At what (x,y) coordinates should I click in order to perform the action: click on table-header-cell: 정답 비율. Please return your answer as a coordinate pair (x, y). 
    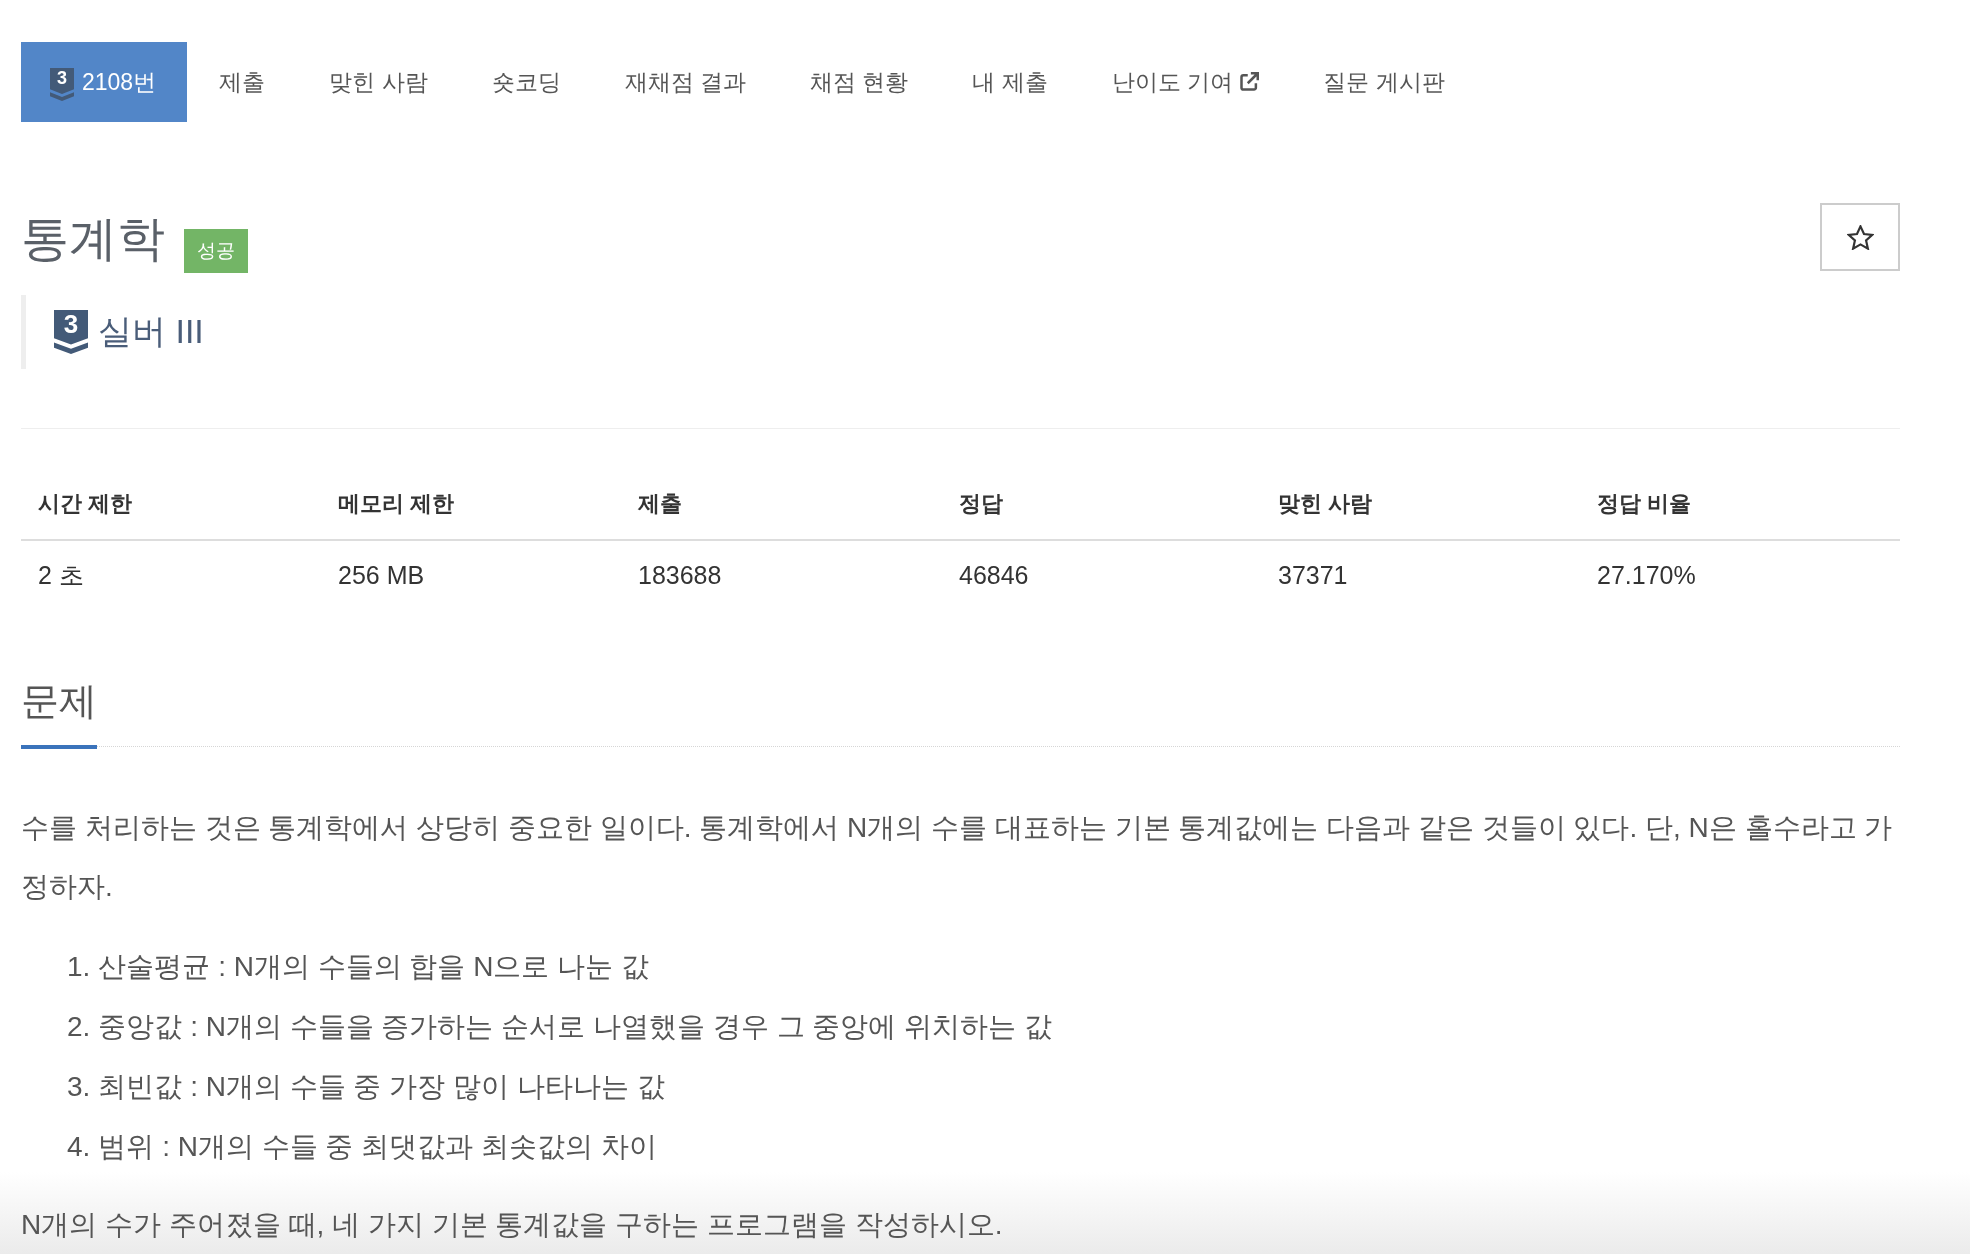
    Looking at the image, I should click on (1740, 505).